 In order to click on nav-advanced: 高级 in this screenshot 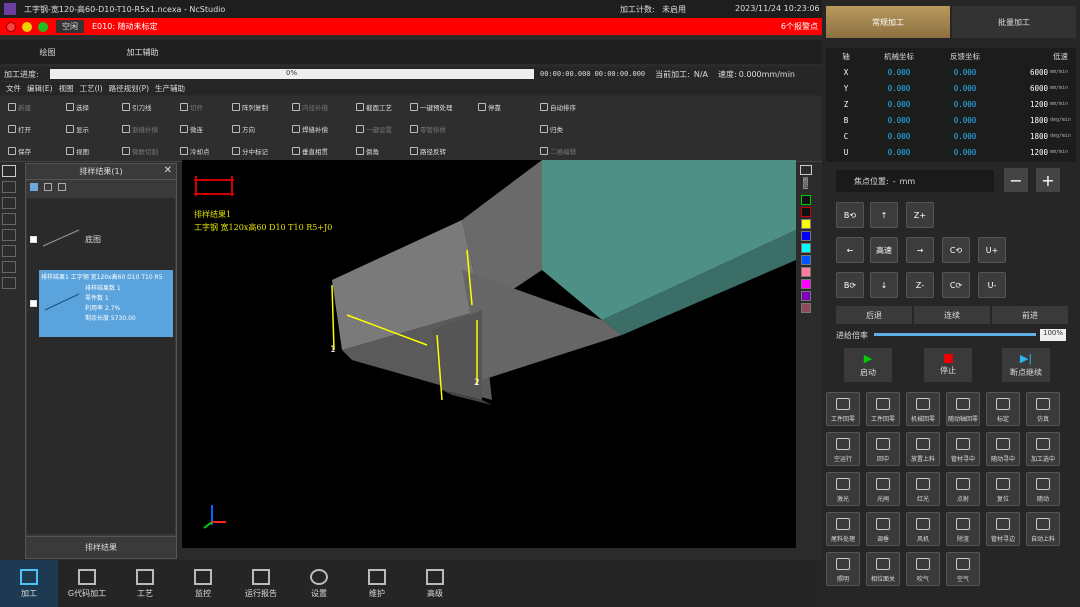, I will do `click(435, 583)`.